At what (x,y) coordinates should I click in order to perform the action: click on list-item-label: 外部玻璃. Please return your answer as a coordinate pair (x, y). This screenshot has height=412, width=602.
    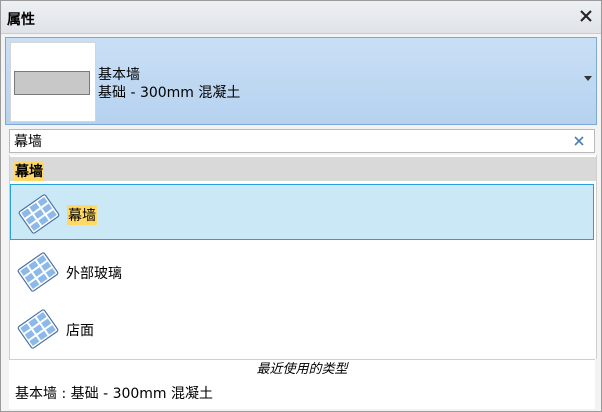
    Looking at the image, I should click on (94, 274).